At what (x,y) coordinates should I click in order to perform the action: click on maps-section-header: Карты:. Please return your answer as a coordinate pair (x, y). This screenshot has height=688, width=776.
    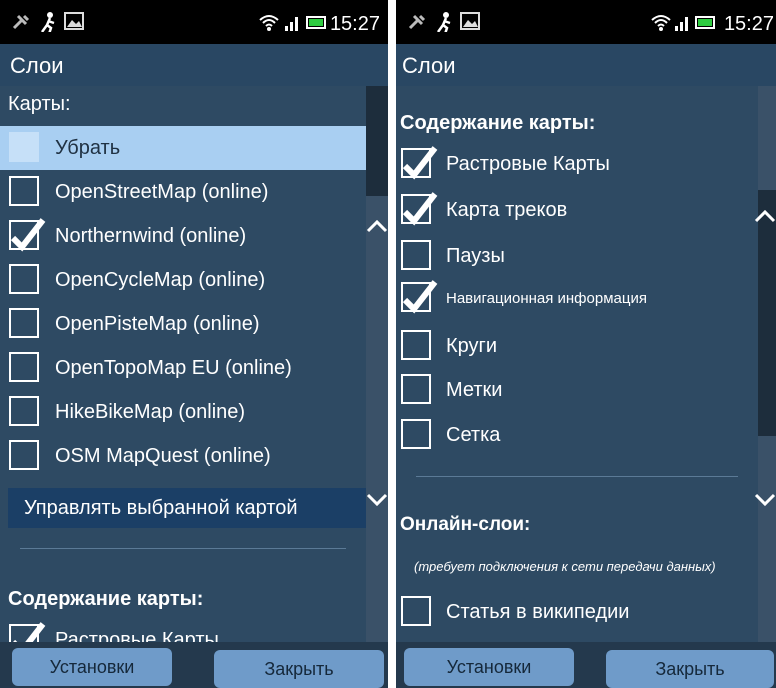
    Looking at the image, I should click on (39, 104).